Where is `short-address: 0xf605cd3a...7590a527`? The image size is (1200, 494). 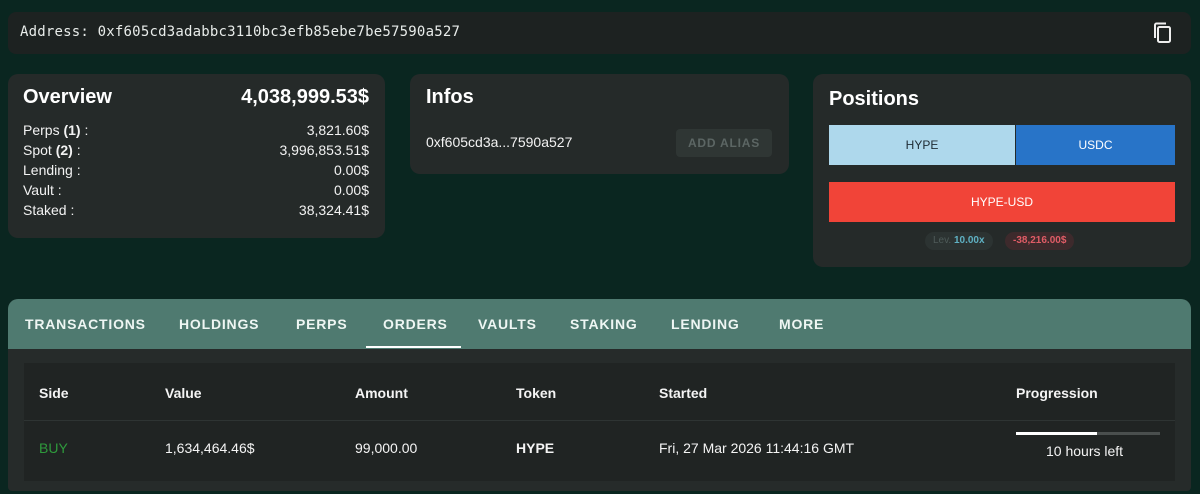 short-address: 0xf605cd3a...7590a527 is located at coordinates (499, 142).